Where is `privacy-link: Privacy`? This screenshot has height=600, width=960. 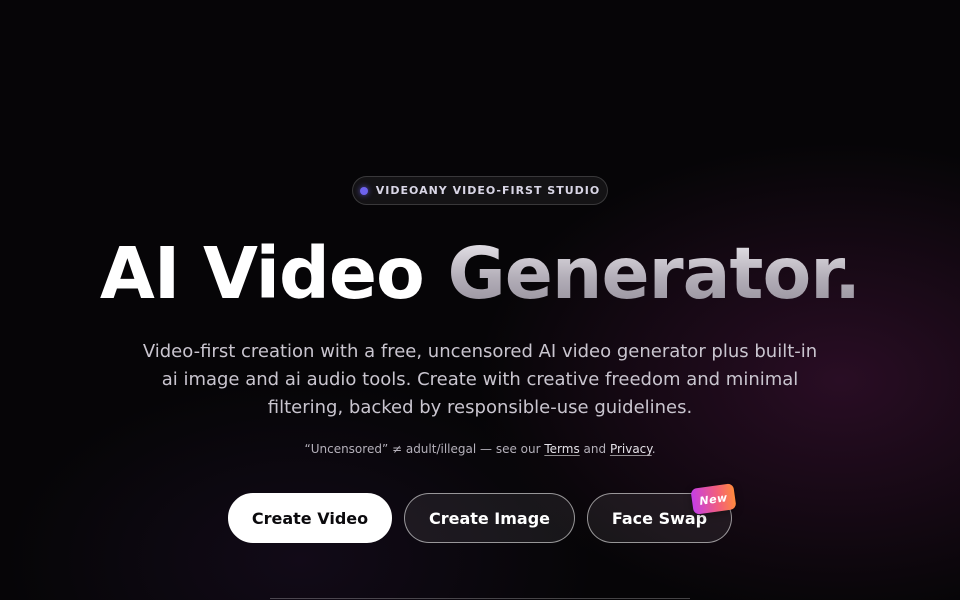
privacy-link: Privacy is located at coordinates (631, 449).